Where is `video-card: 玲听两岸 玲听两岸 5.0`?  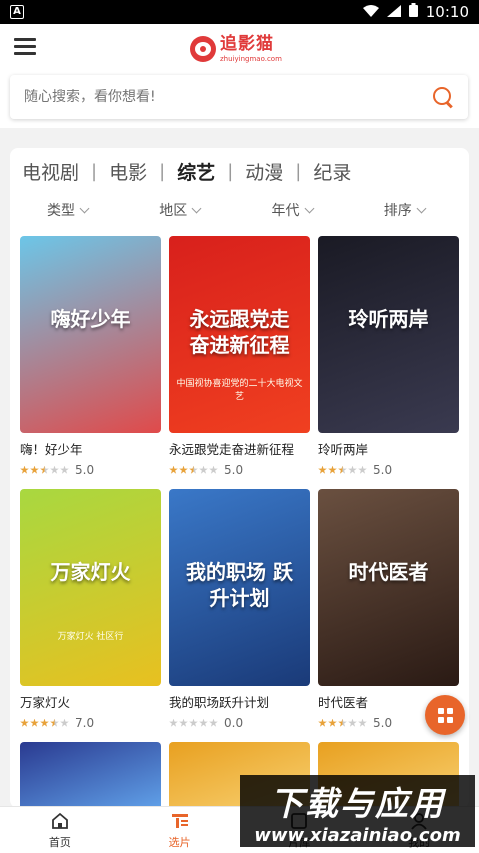
video-card: 玲听两岸 玲听两岸 5.0 is located at coordinates (388, 356).